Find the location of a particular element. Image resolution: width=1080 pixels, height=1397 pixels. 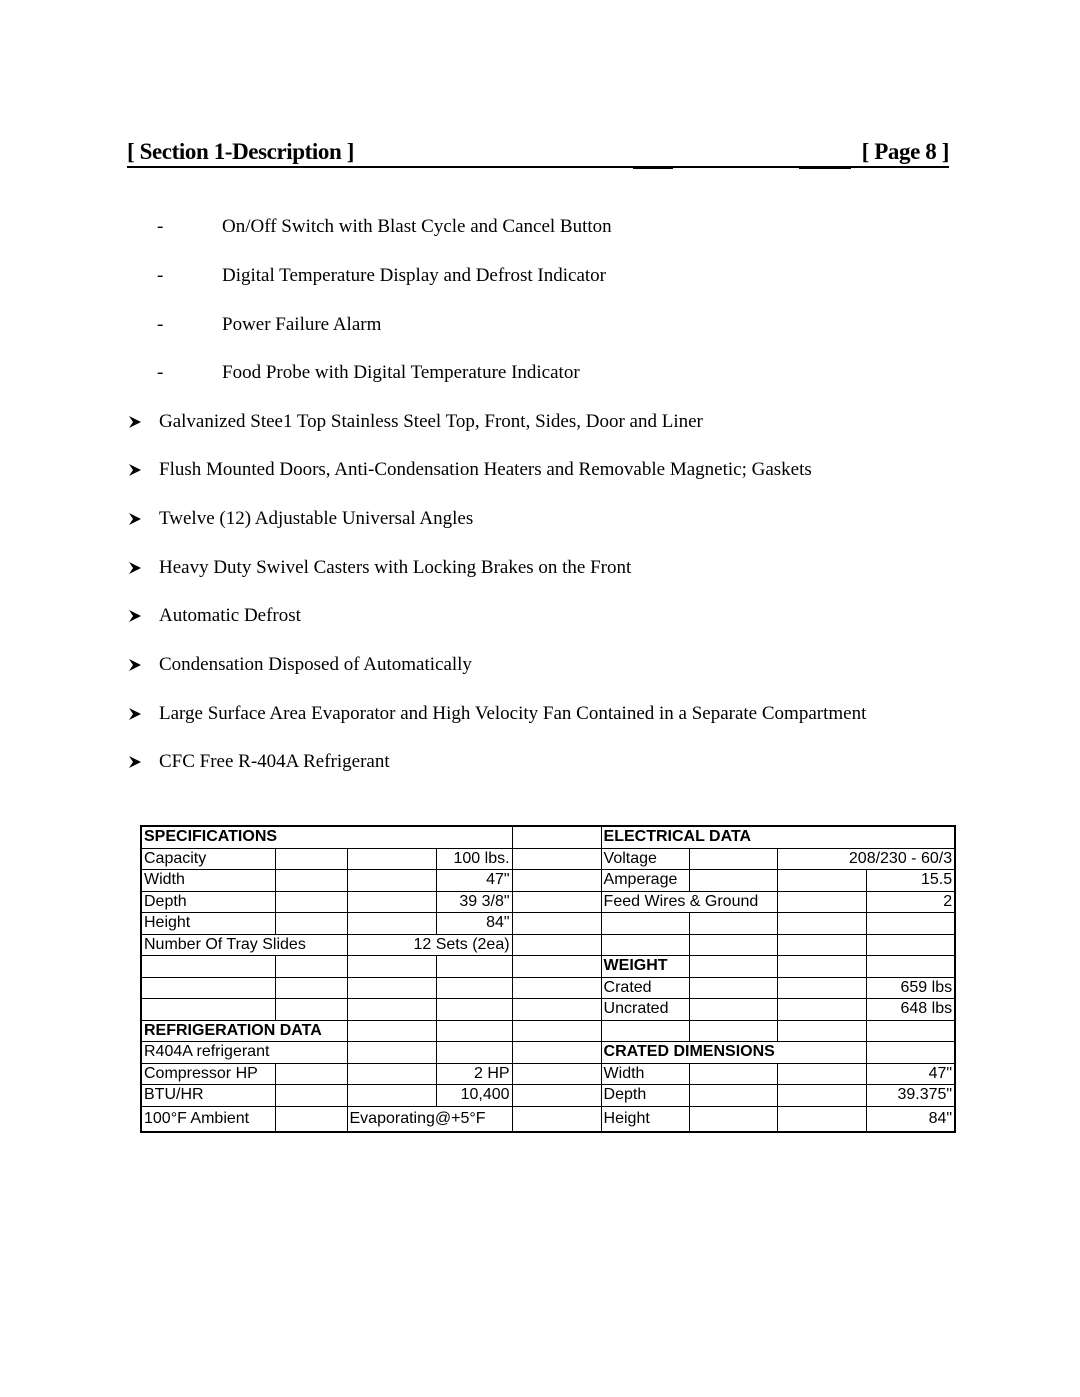

table-row: REFRIGERATION DATA is located at coordinates (548, 1030).